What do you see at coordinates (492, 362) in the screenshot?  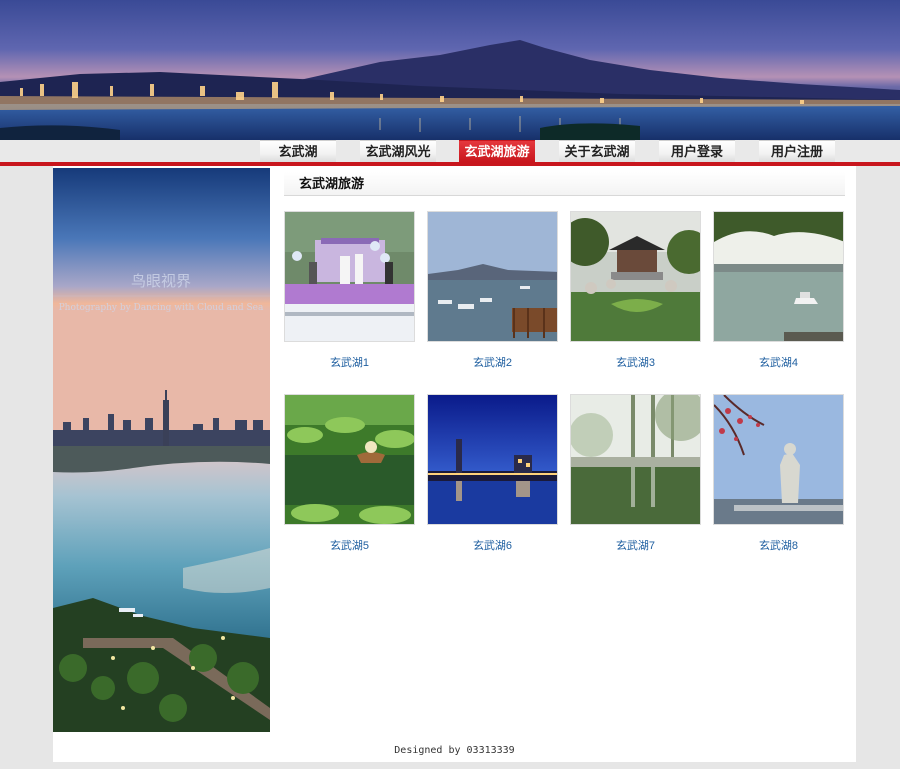 I see `gallery-caption-2: 玄武湖2` at bounding box center [492, 362].